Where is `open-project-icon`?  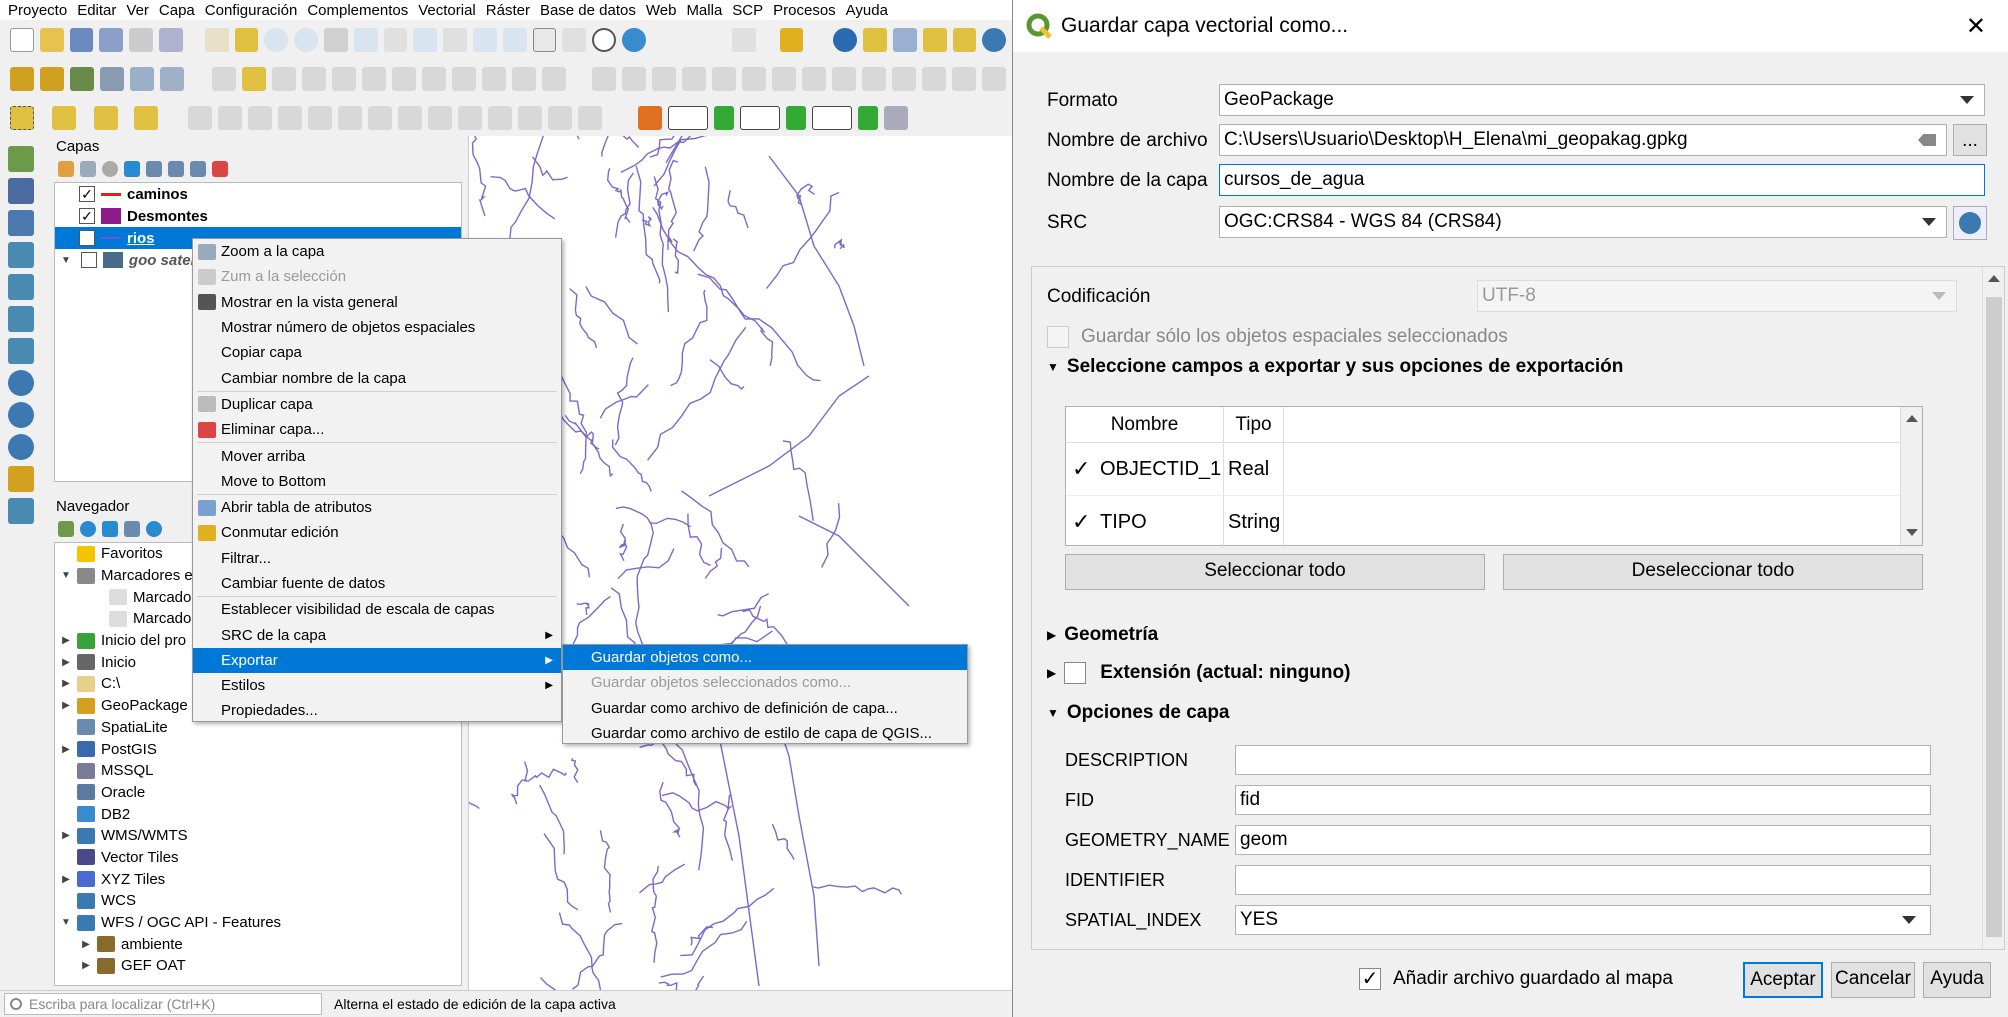
open-project-icon is located at coordinates (51, 40).